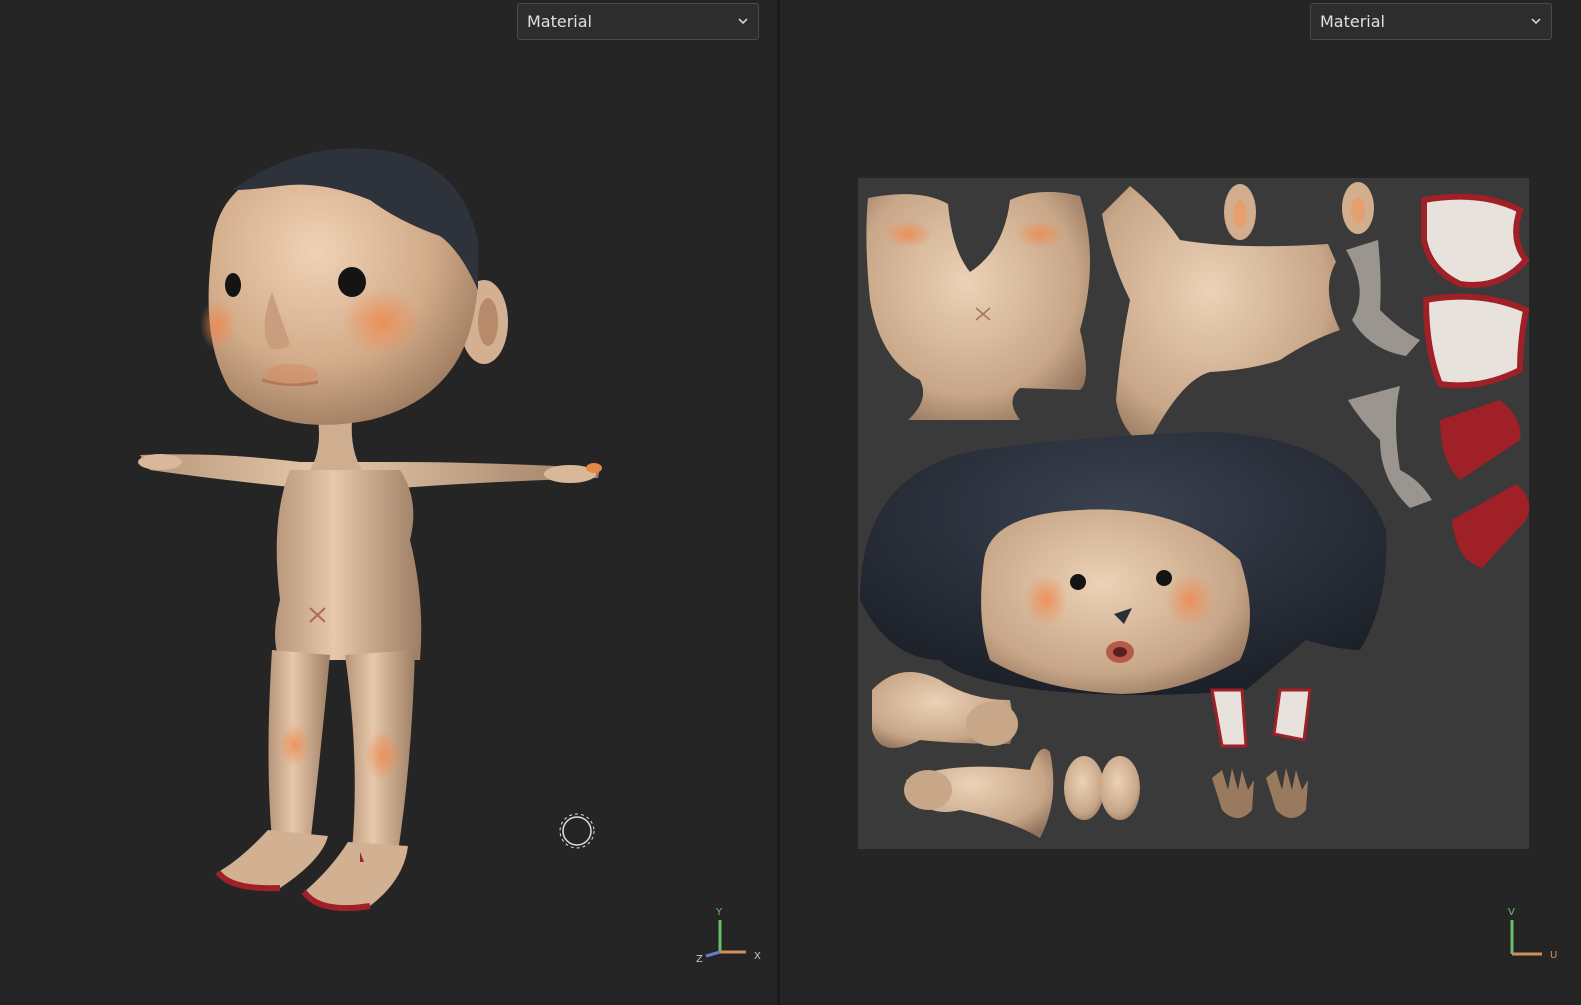 This screenshot has width=1581, height=1005. I want to click on orbit-pivot-icon, so click(577, 831).